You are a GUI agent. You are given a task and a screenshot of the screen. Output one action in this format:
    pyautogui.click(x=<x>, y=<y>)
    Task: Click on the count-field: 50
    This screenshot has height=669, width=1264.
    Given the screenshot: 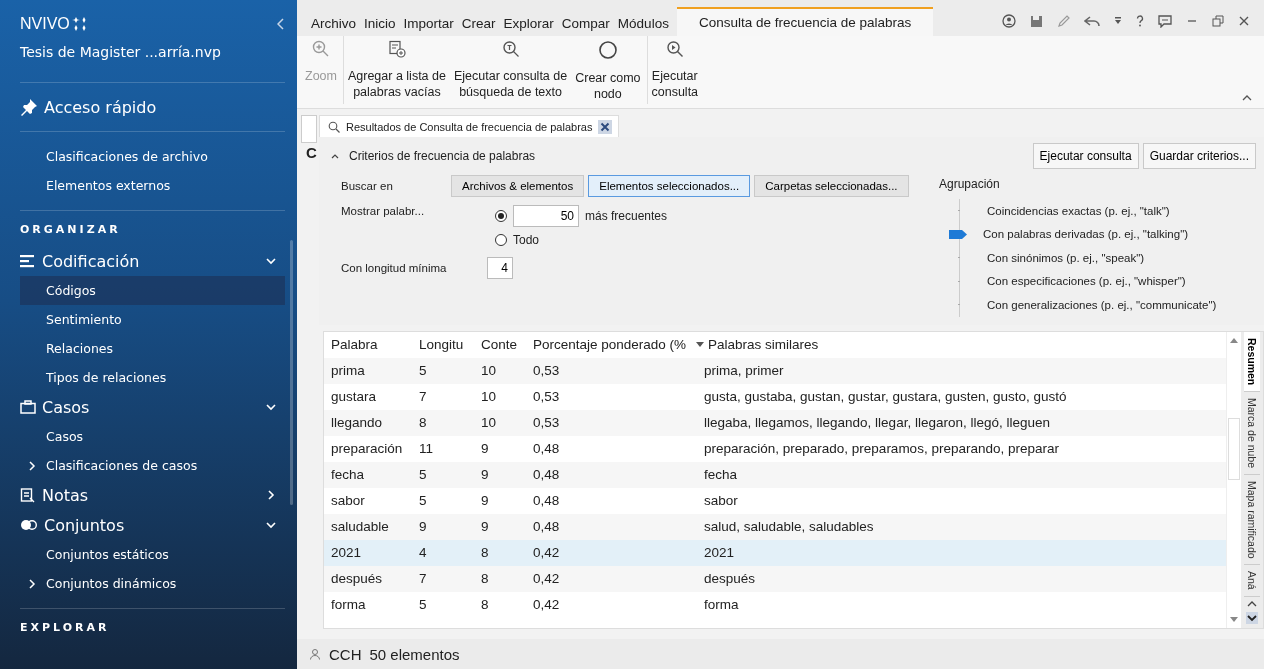 What is the action you would take?
    pyautogui.click(x=546, y=216)
    